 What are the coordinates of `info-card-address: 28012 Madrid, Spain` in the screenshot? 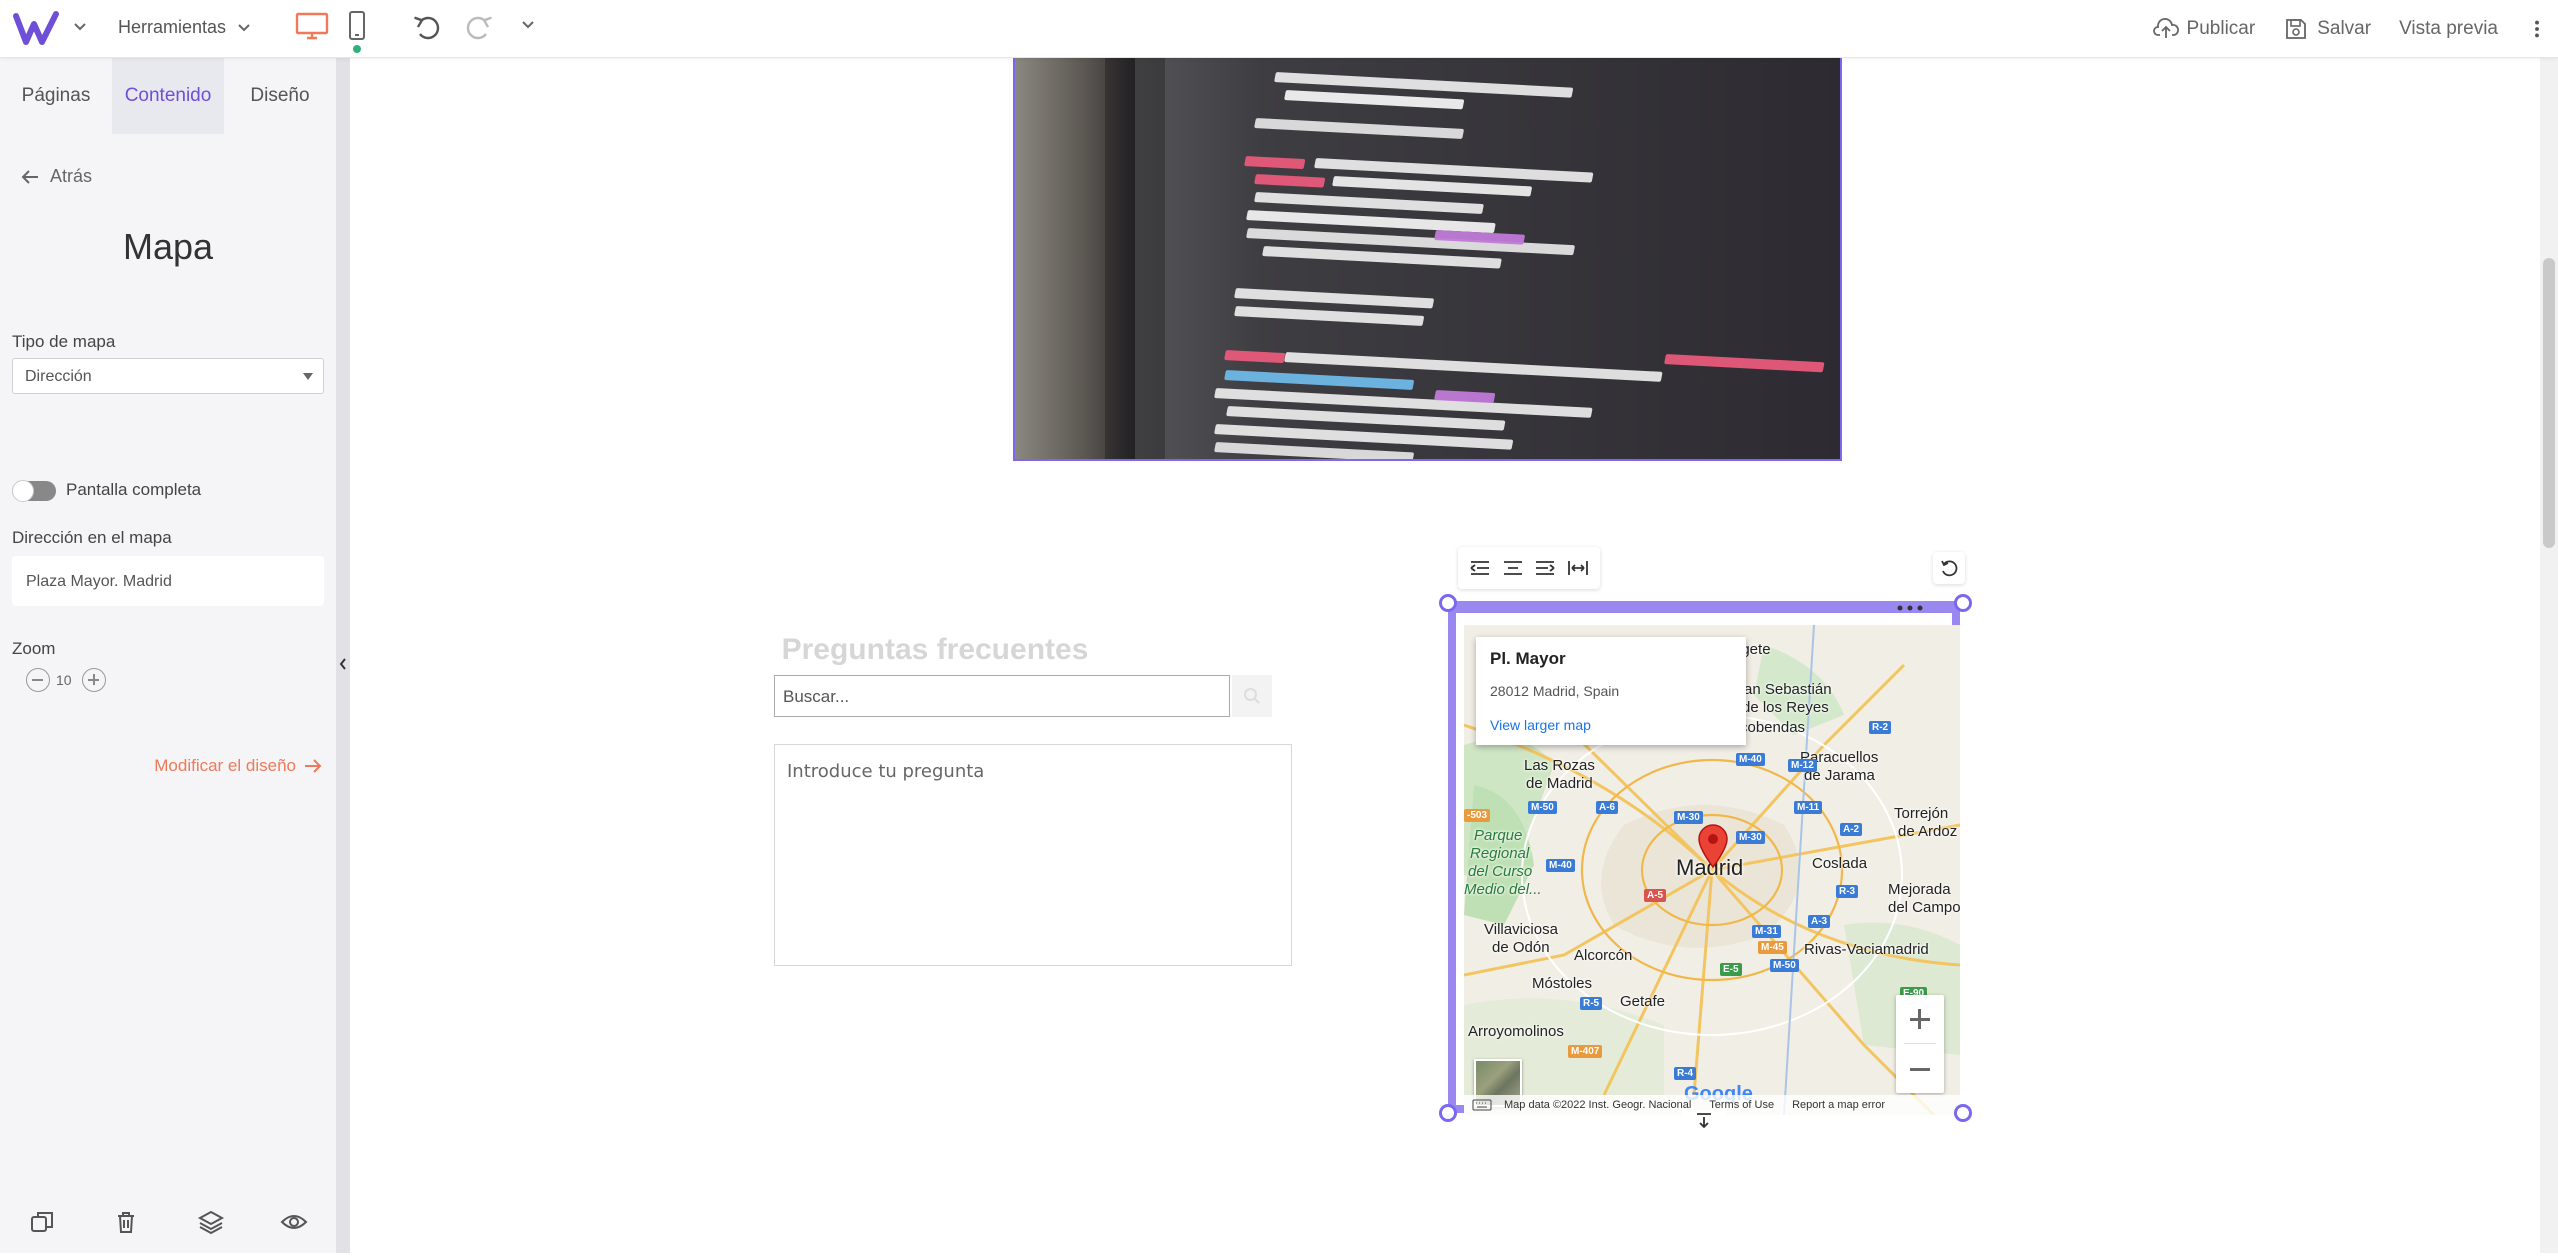 It's located at (1555, 691).